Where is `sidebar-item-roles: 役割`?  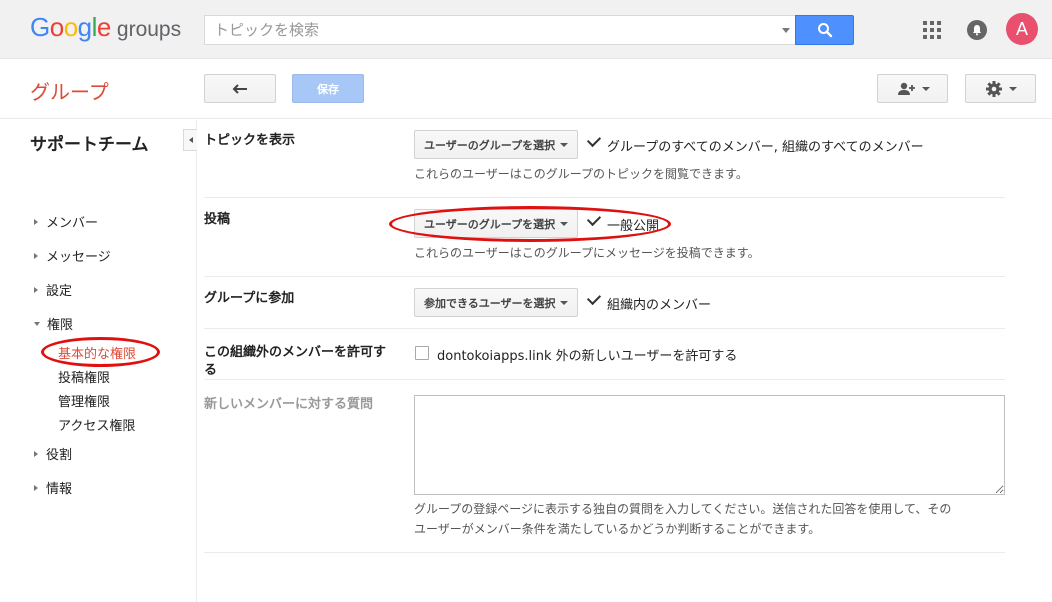
sidebar-item-roles: 役割 is located at coordinates (53, 453).